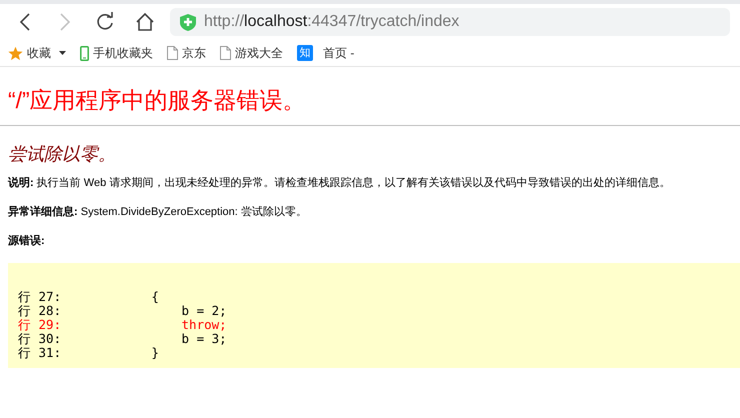 Image resolution: width=740 pixels, height=418 pixels. Describe the element at coordinates (25, 22) in the screenshot. I see `back-icon` at that location.